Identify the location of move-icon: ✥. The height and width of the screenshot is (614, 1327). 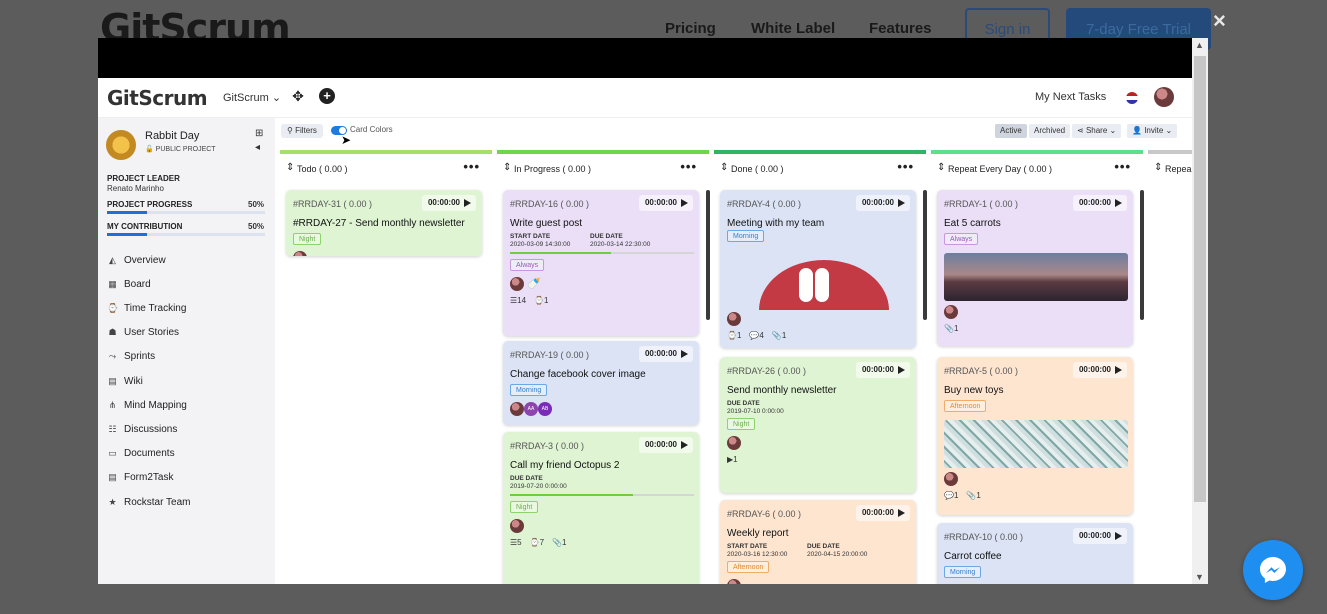
(298, 96).